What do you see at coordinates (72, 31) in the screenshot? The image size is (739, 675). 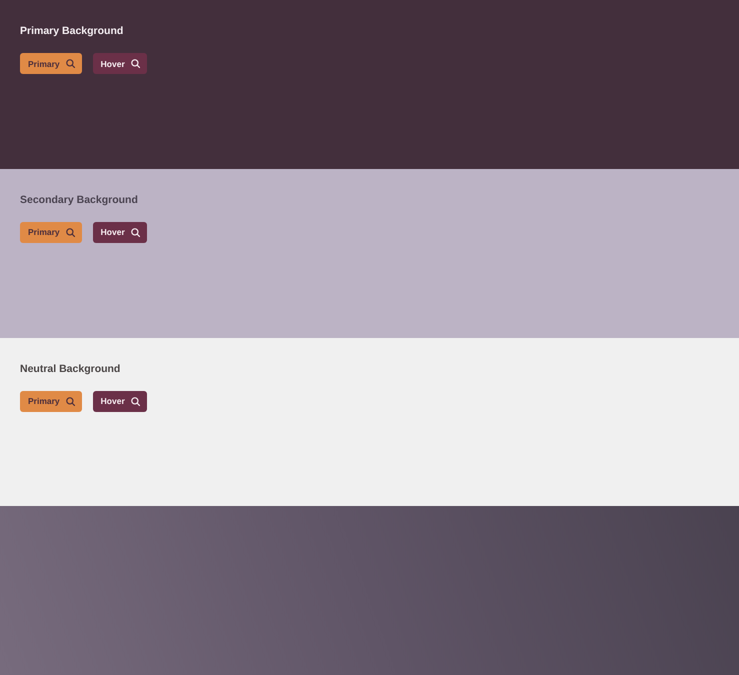 I see `section-title: Primary Background` at bounding box center [72, 31].